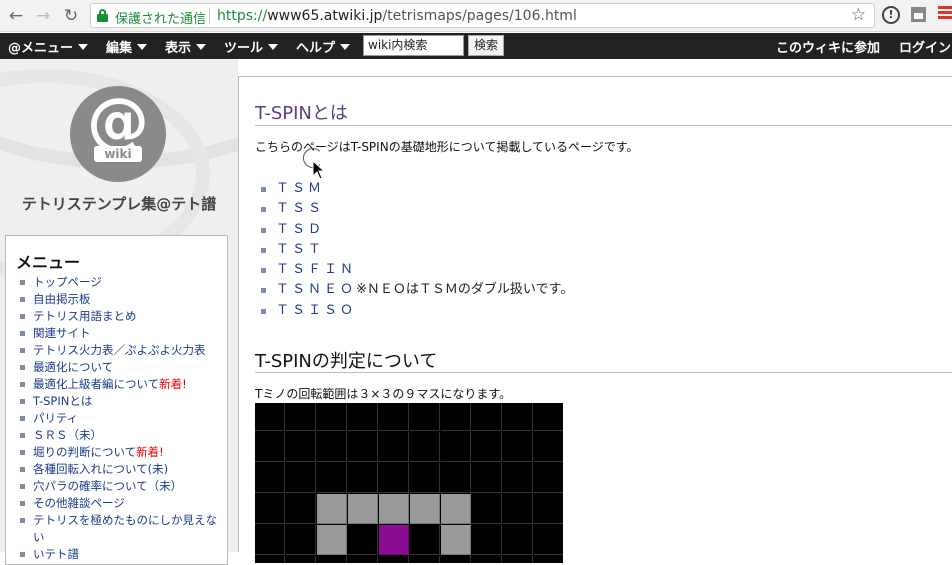  What do you see at coordinates (122, 469) in the screenshot?
I see `sidebar-item: 各種回転入れについて(未)` at bounding box center [122, 469].